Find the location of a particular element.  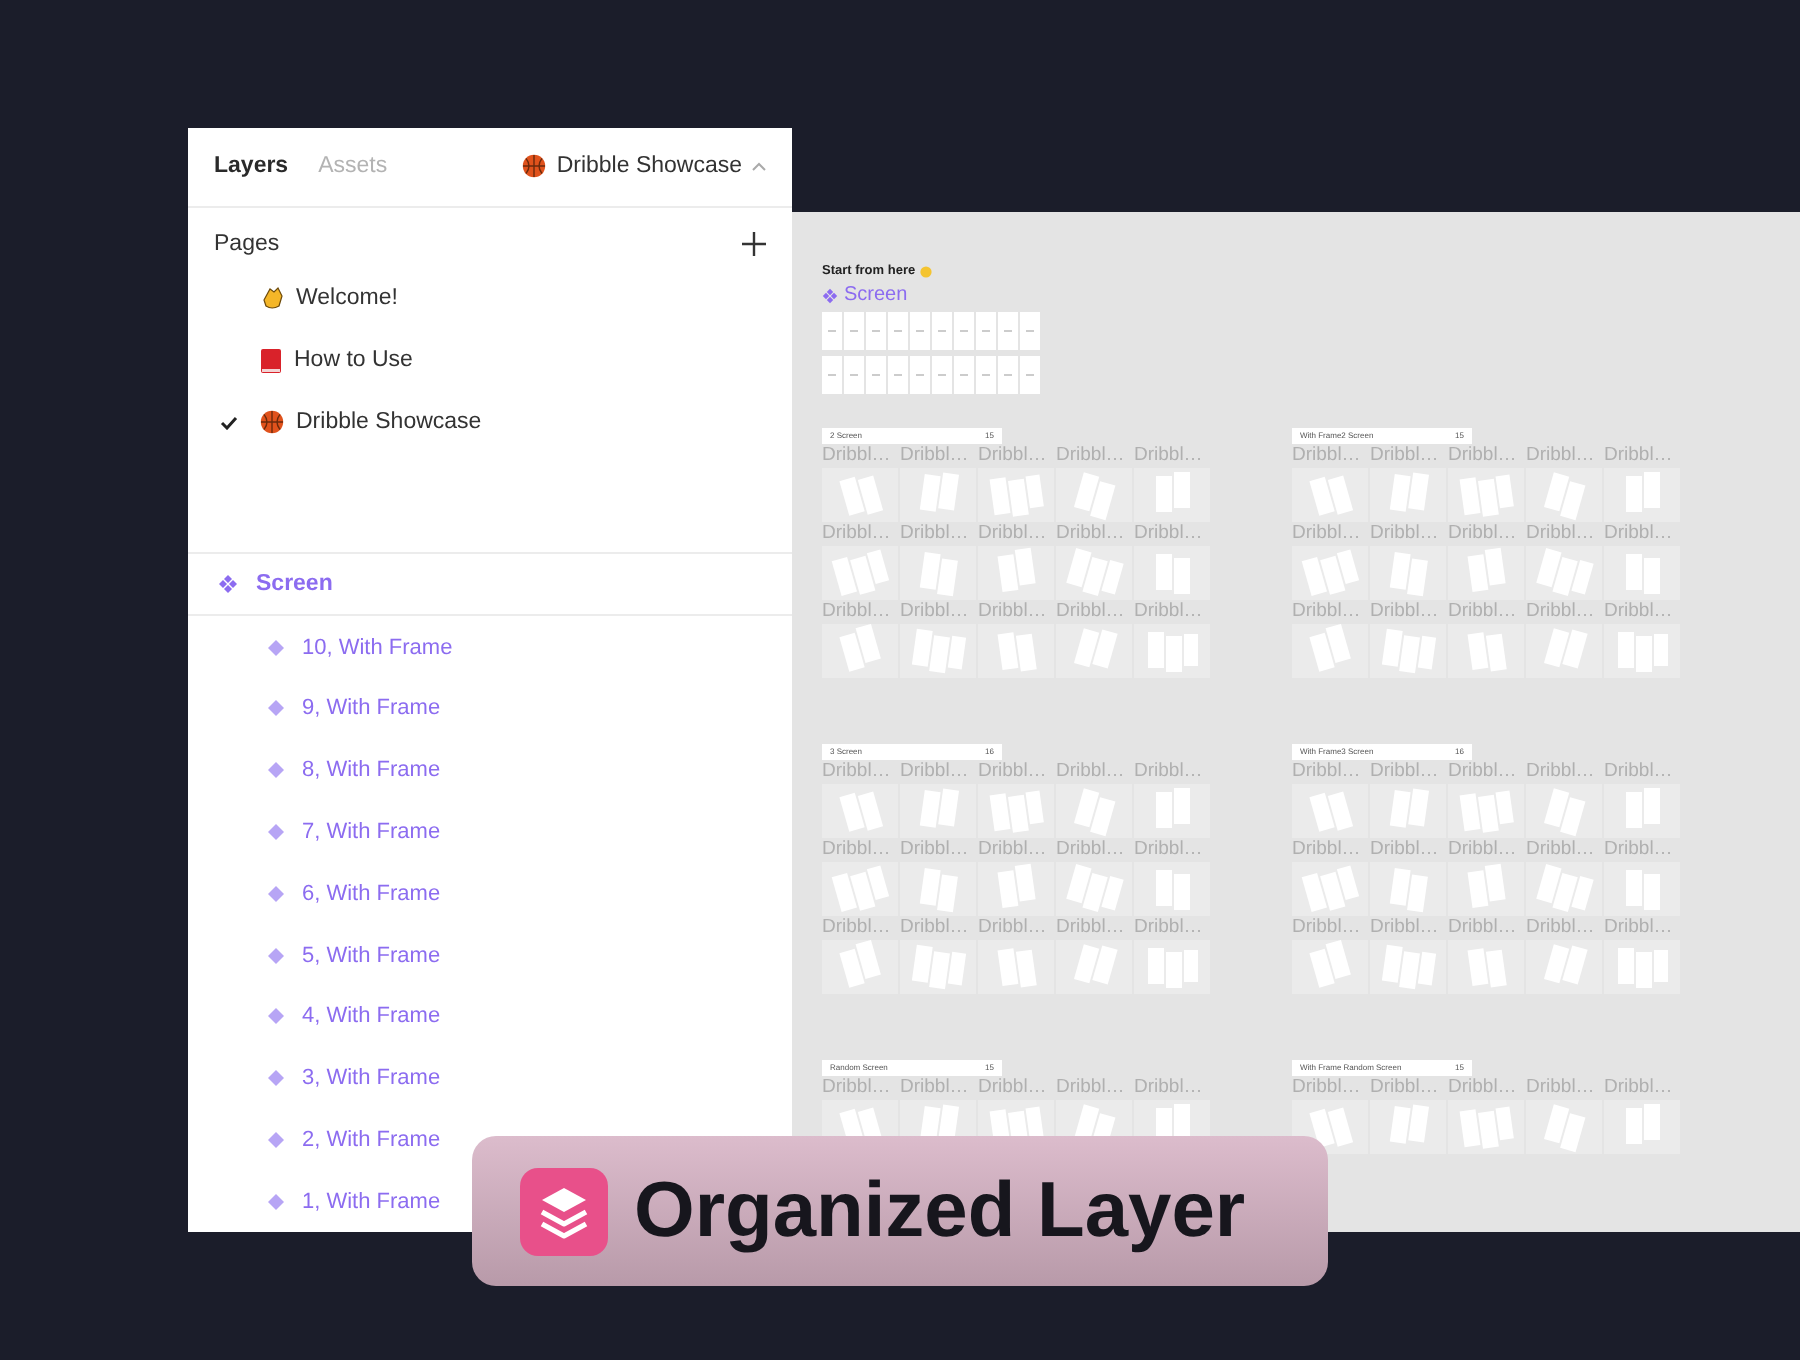

layer-item: 10, With Frame is located at coordinates (360, 647).